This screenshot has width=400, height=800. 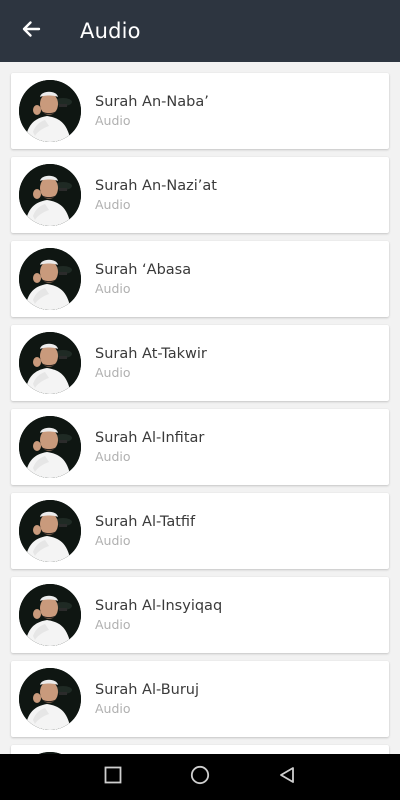 I want to click on list-item, so click(x=200, y=749).